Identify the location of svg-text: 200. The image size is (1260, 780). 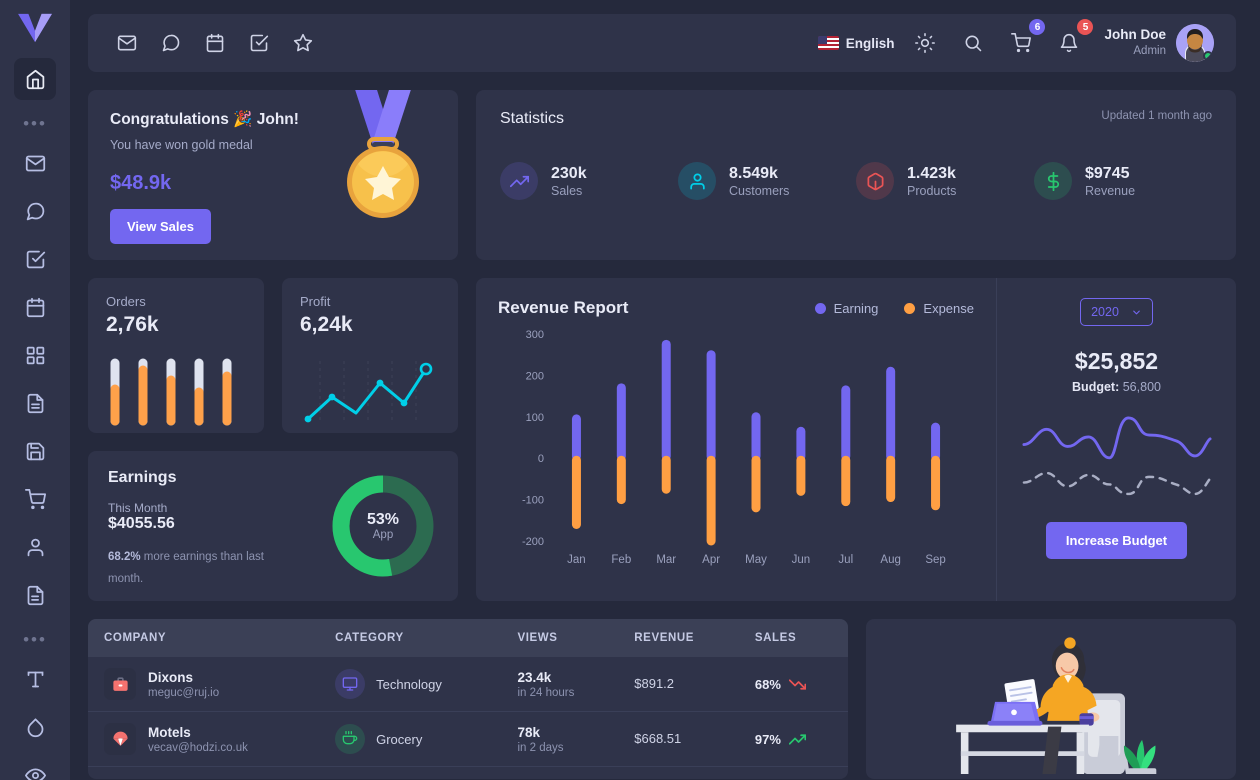
(535, 376).